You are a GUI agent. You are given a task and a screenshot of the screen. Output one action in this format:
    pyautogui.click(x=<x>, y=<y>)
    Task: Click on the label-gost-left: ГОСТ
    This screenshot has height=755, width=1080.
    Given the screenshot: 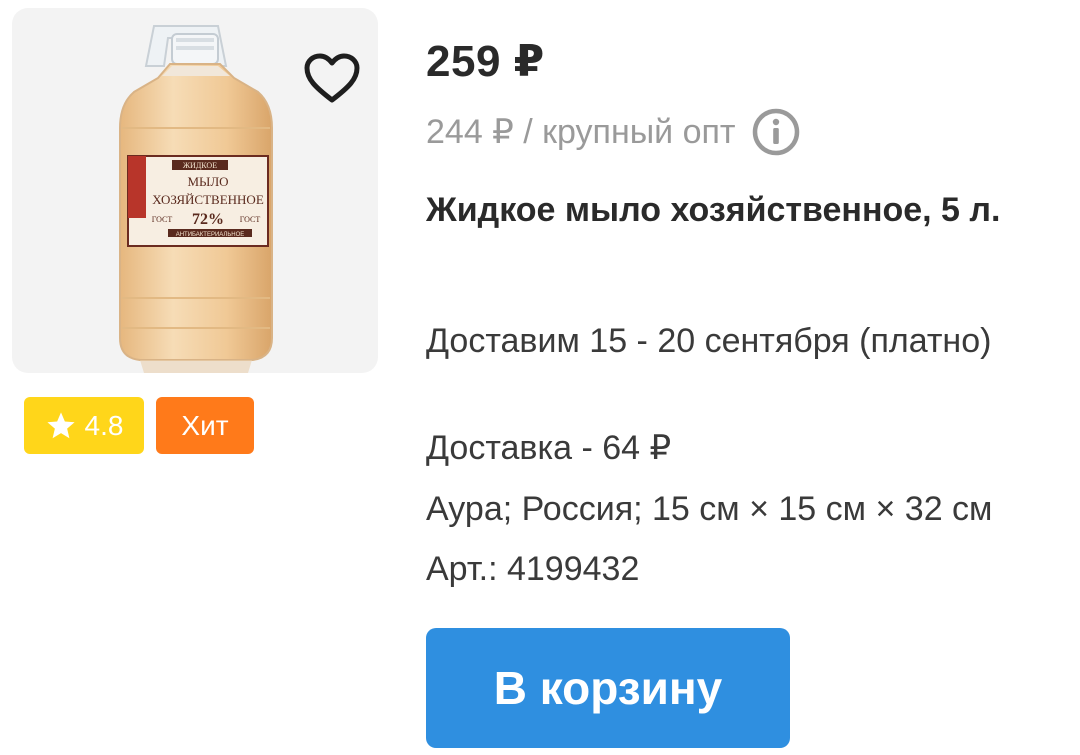 What is the action you would take?
    pyautogui.click(x=162, y=219)
    